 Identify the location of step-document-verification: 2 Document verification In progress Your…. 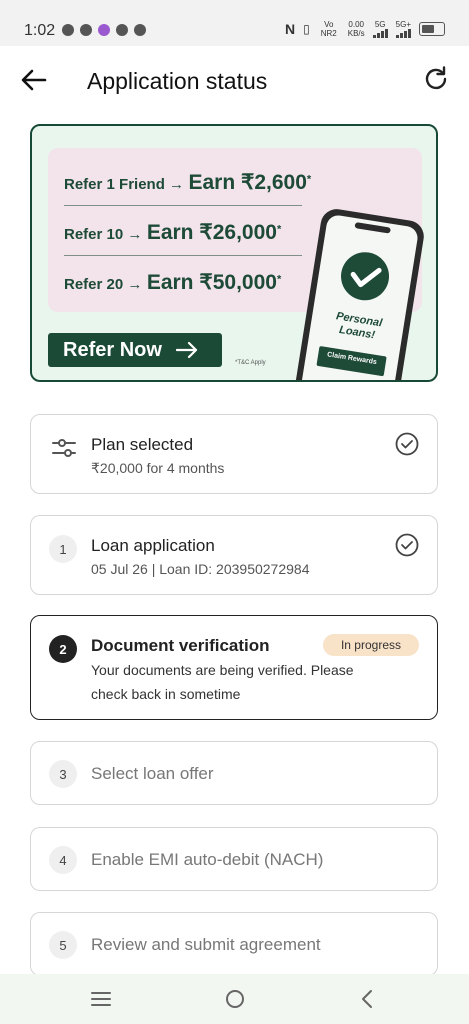
(234, 667).